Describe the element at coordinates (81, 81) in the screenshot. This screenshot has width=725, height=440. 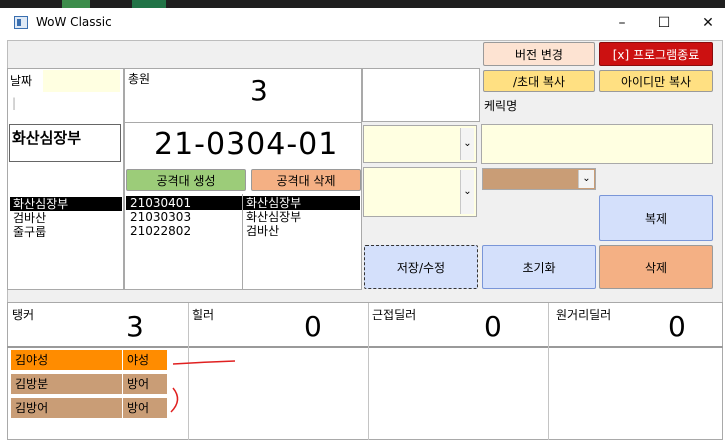
I see `date-field` at that location.